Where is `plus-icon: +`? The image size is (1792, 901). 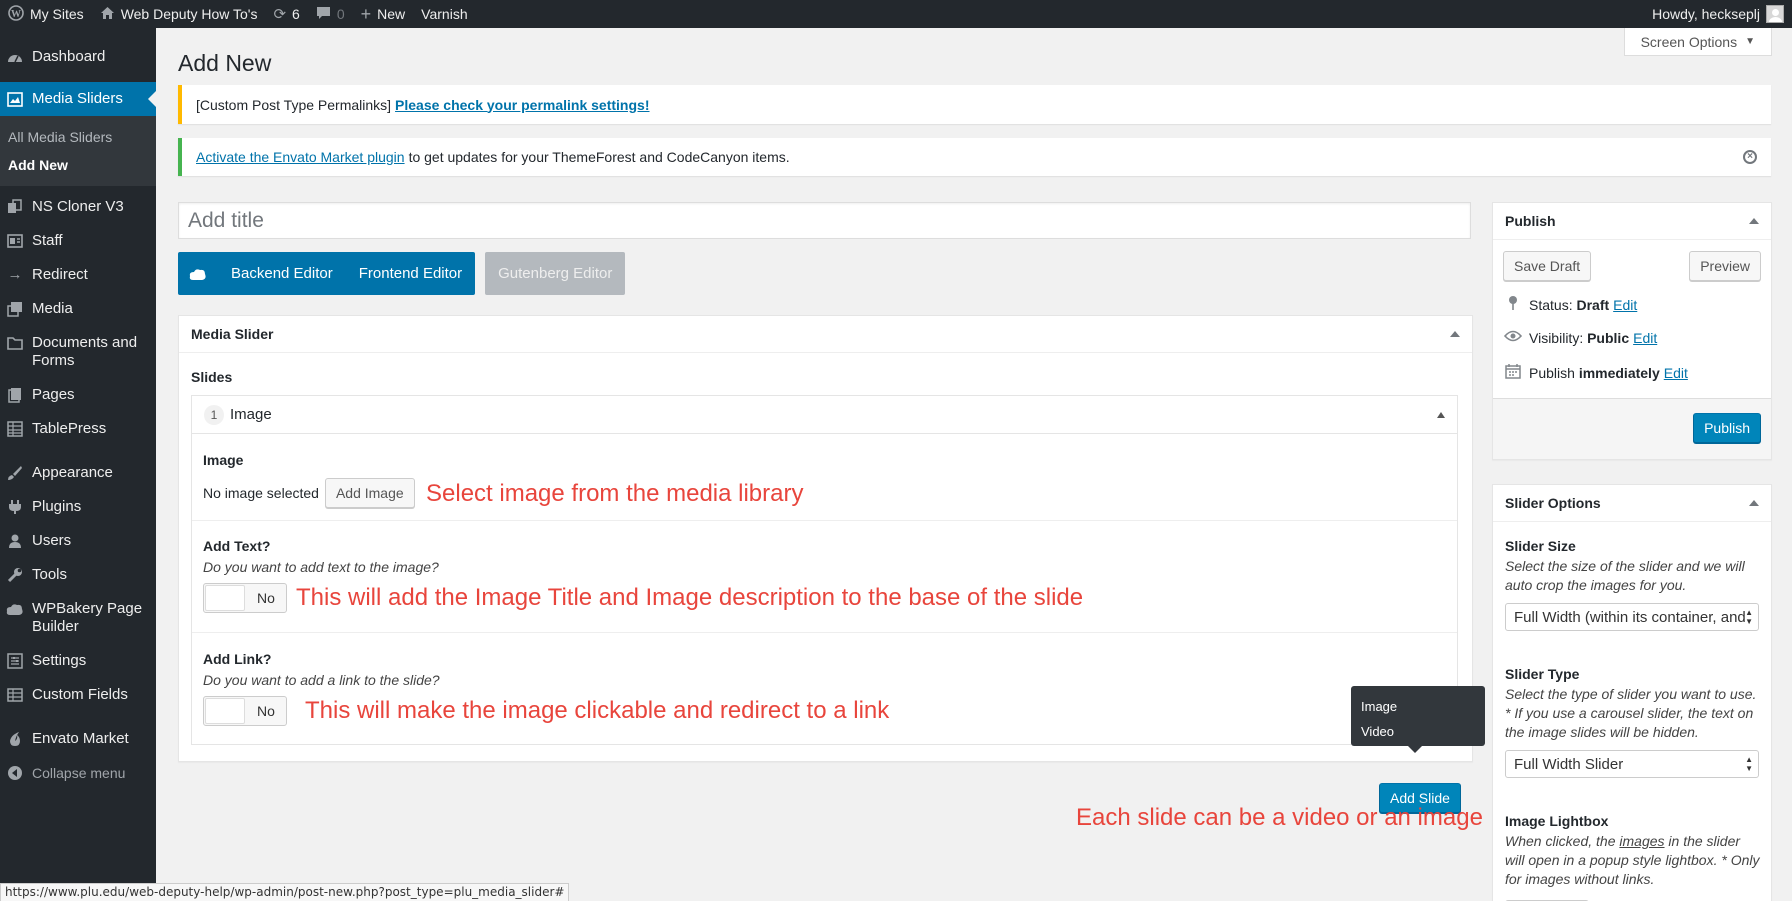
plus-icon: + is located at coordinates (366, 14).